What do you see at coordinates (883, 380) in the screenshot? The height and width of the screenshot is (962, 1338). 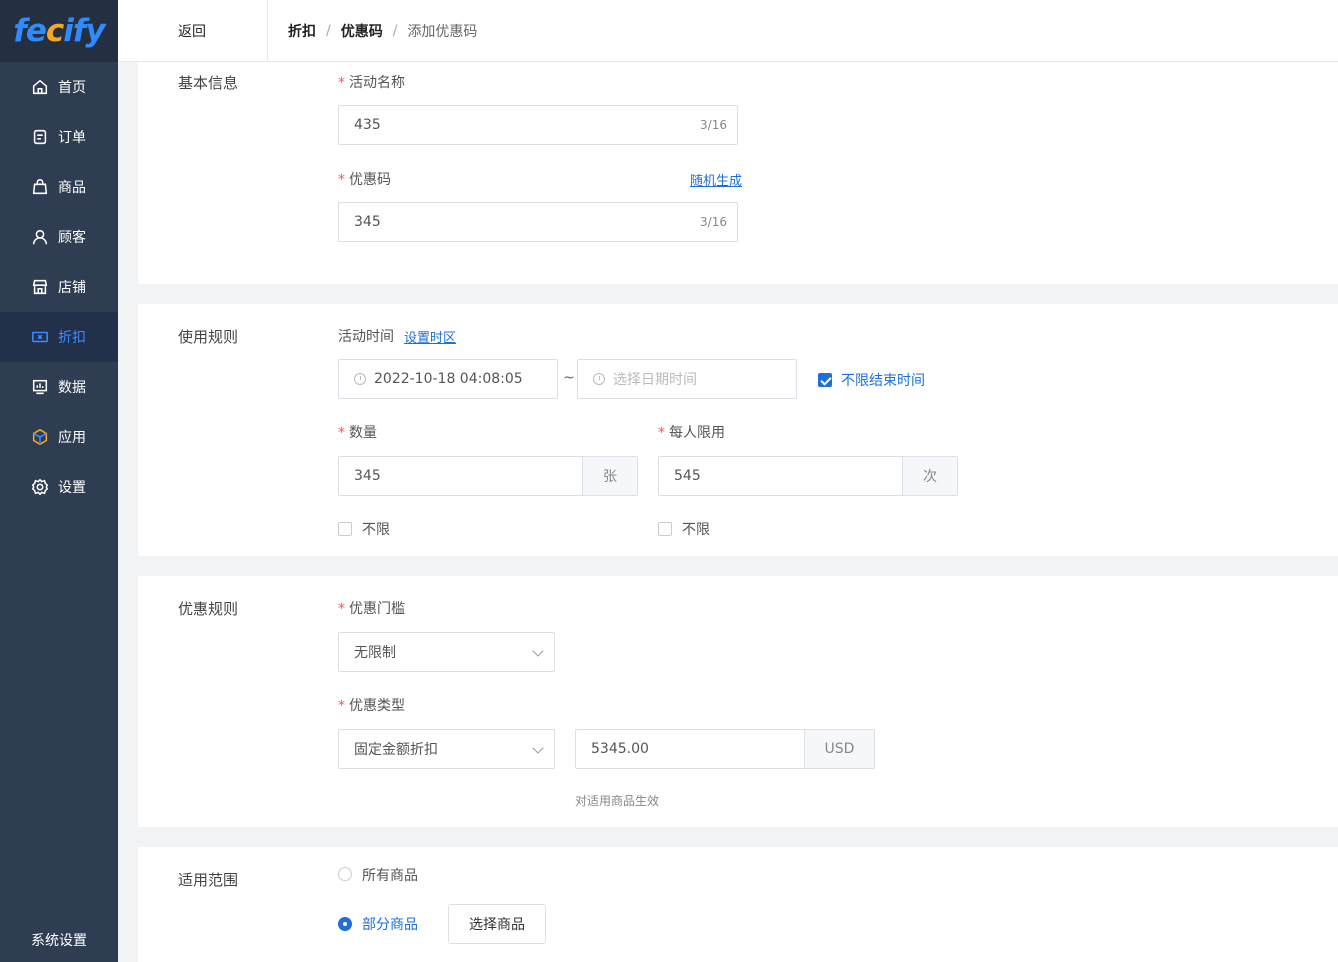 I see `no-end-time-label: 不限结束时间` at bounding box center [883, 380].